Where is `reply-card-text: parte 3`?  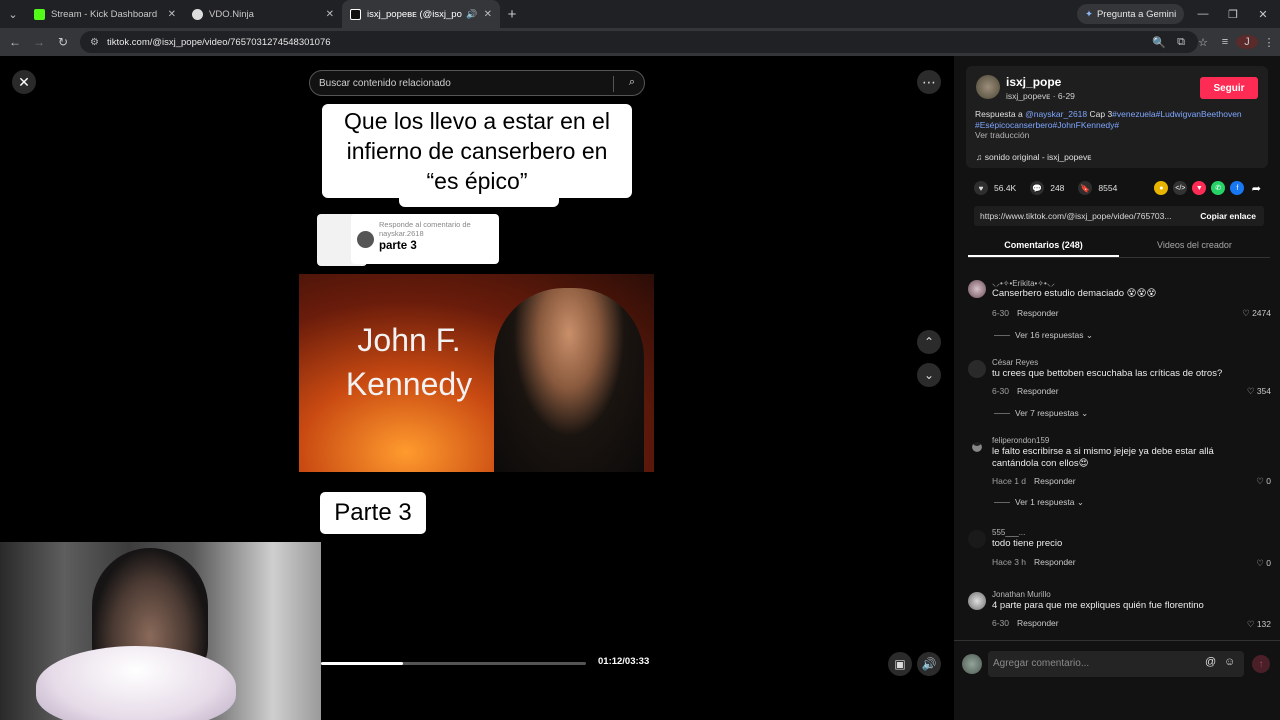
reply-card-text: parte 3 is located at coordinates (398, 246).